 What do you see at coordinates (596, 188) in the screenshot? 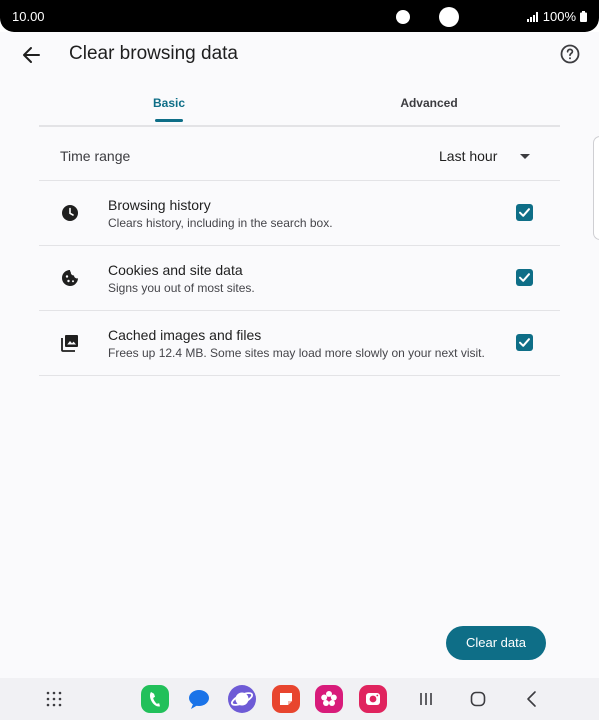
I see `edge-panel-handle` at bounding box center [596, 188].